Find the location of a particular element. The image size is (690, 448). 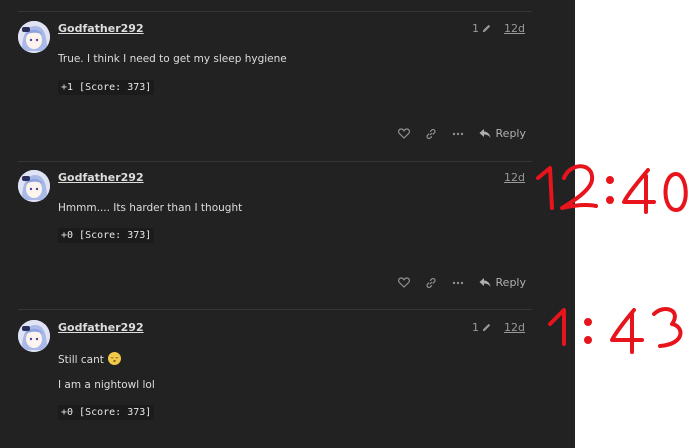

post-text: I am a nightowl lol is located at coordinates (106, 385).